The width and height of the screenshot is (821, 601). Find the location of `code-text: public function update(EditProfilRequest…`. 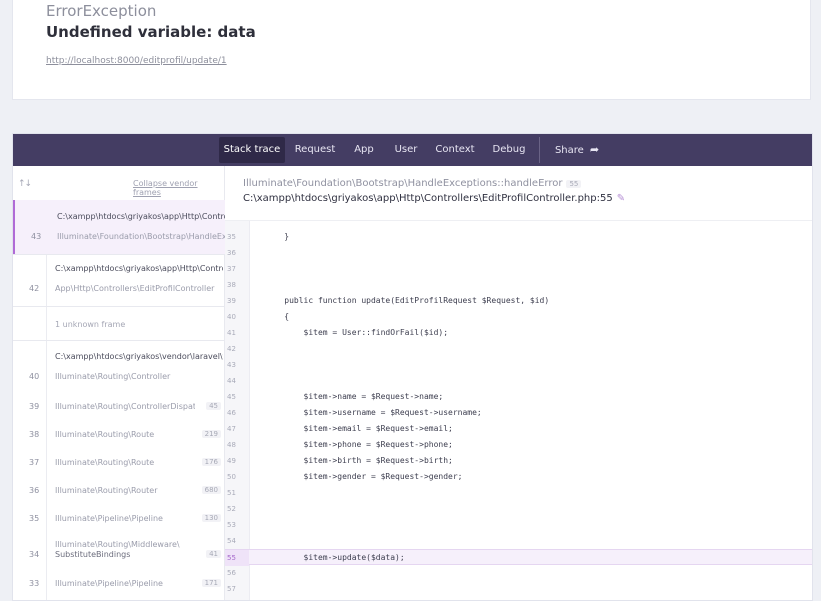

code-text: public function update(EditProfilRequest… is located at coordinates (407, 300).